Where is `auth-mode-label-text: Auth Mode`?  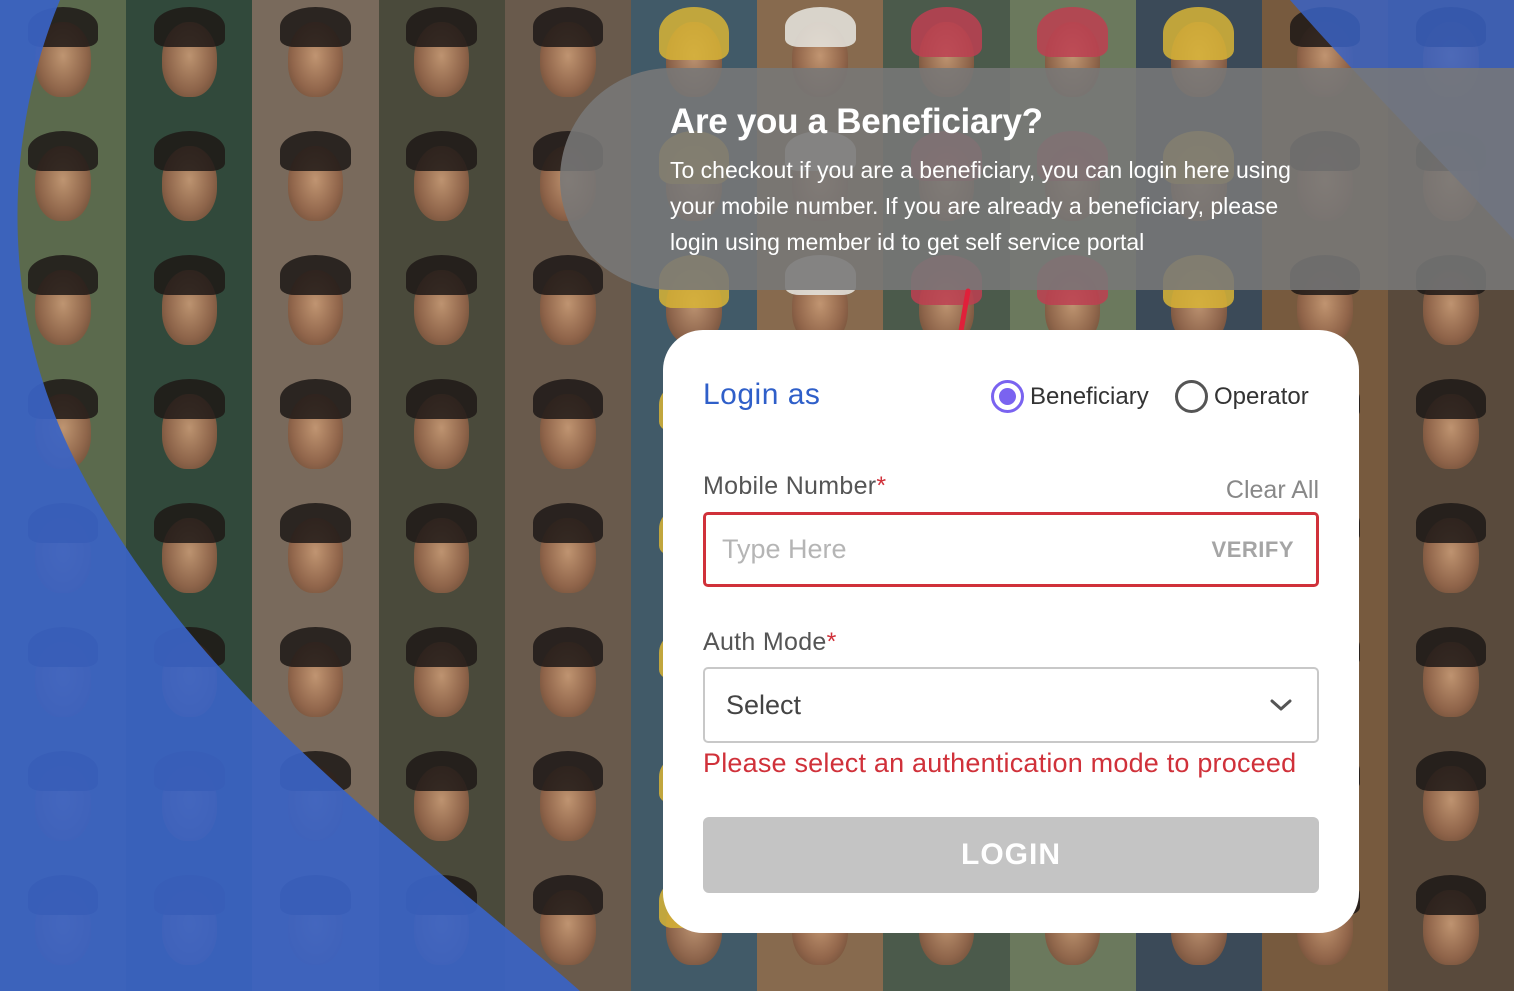
auth-mode-label-text: Auth Mode is located at coordinates (765, 642).